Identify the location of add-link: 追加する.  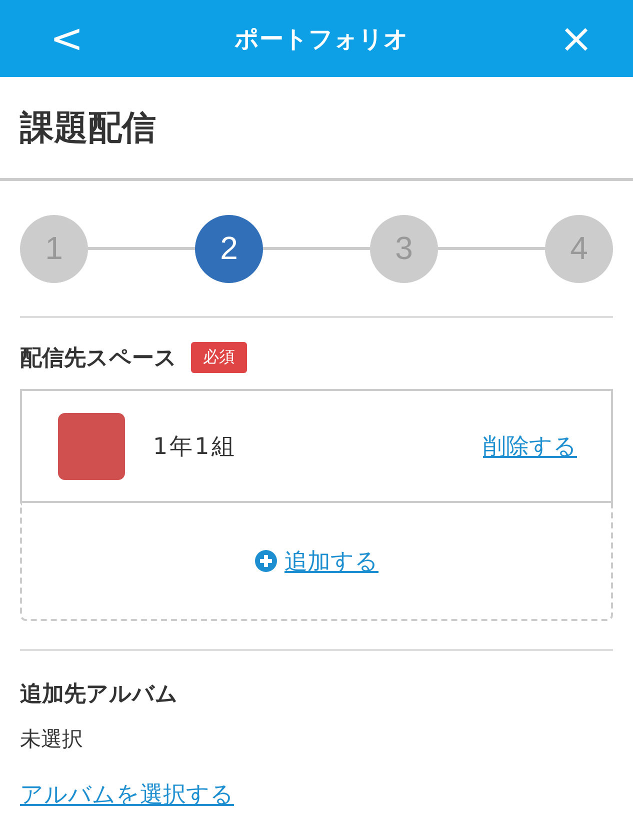
(331, 561).